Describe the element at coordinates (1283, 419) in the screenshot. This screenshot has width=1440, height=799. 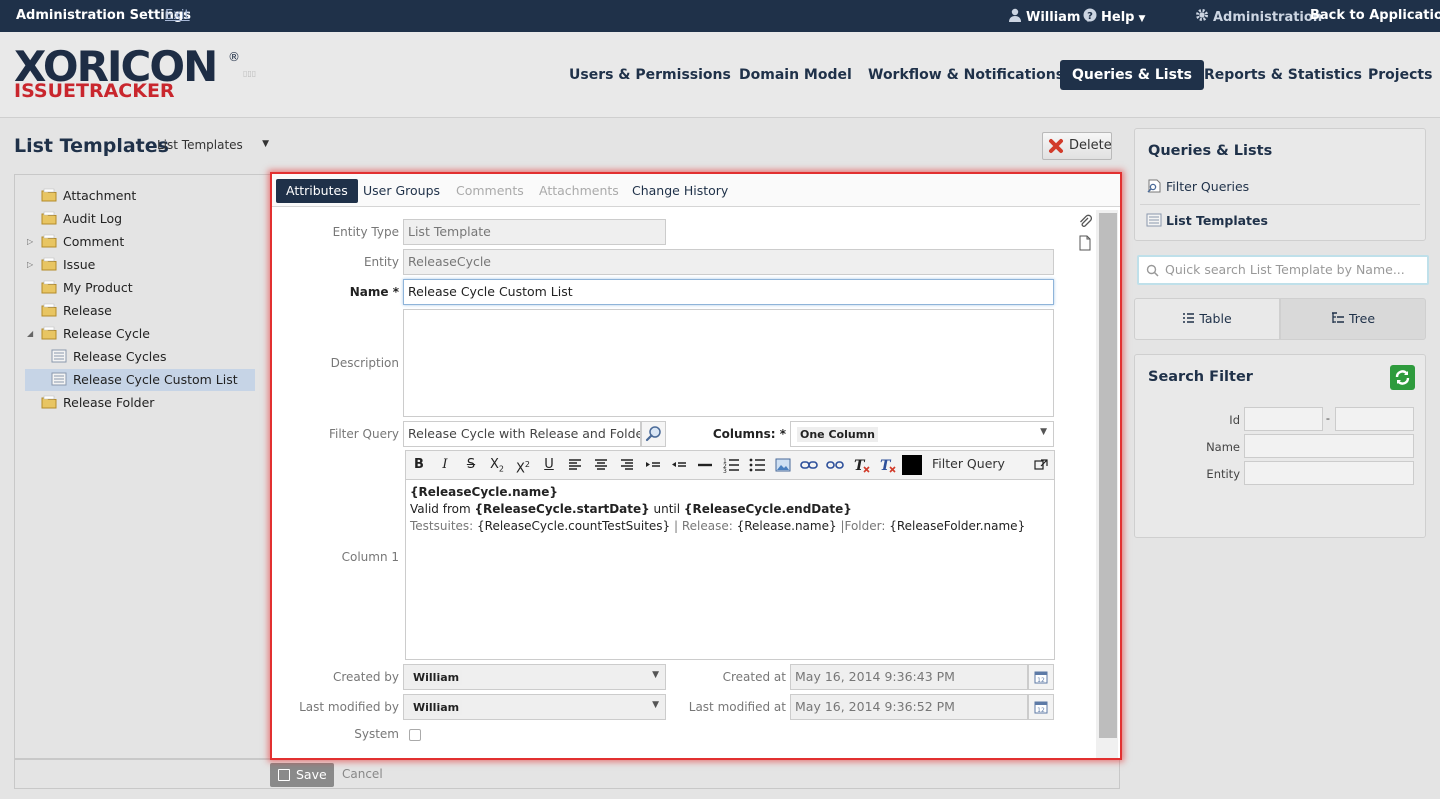
I see `filter-id-from-input` at that location.